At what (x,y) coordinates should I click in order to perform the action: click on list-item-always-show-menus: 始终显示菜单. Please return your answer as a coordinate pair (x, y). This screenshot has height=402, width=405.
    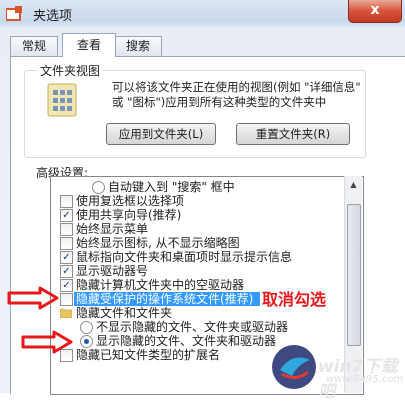
    Looking at the image, I should click on (112, 229).